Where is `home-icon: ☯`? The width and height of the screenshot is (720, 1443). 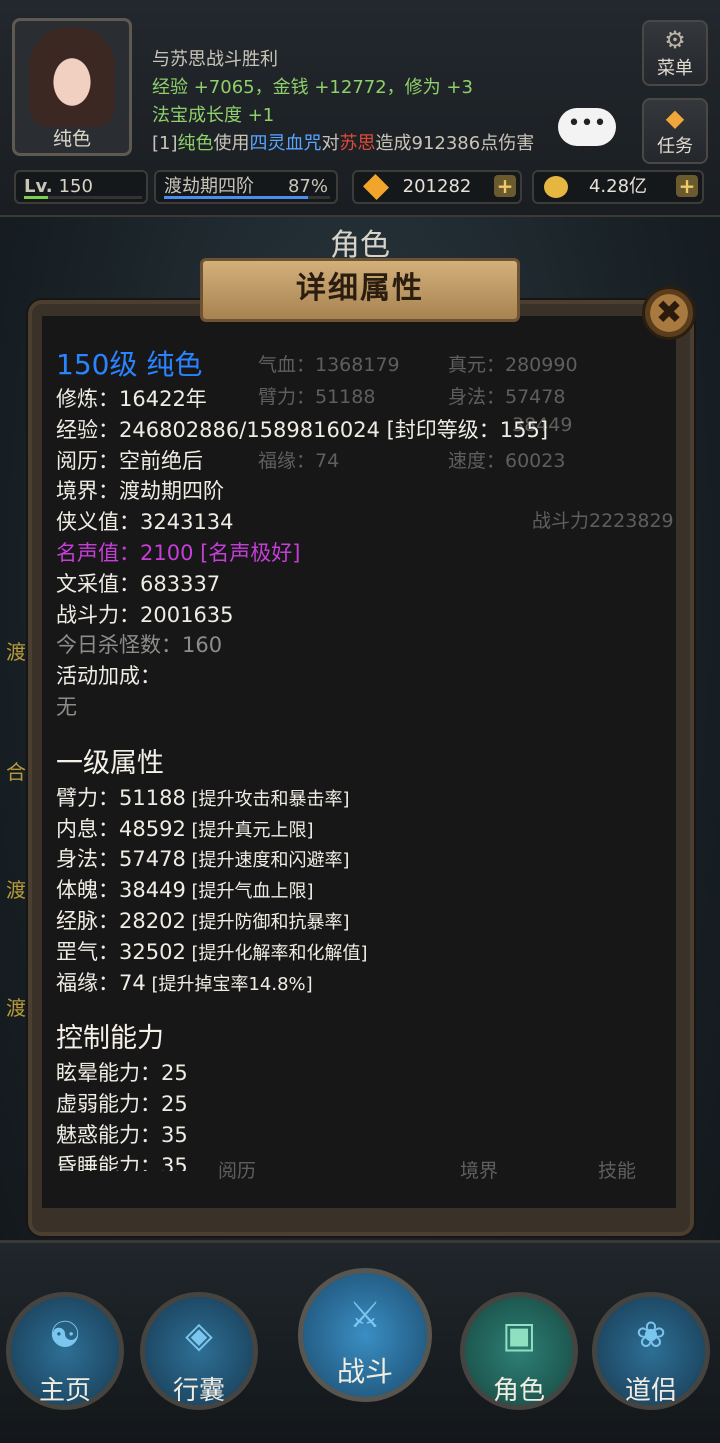
home-icon: ☯ is located at coordinates (65, 1335).